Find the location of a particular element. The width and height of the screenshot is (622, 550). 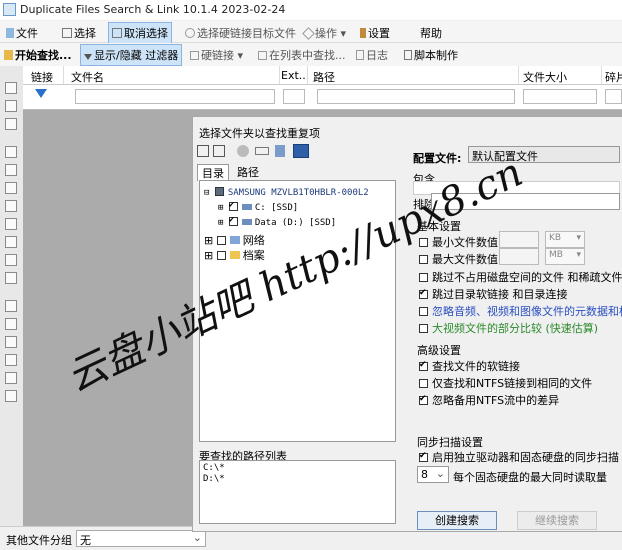

columns-icon is located at coordinates (11, 378).